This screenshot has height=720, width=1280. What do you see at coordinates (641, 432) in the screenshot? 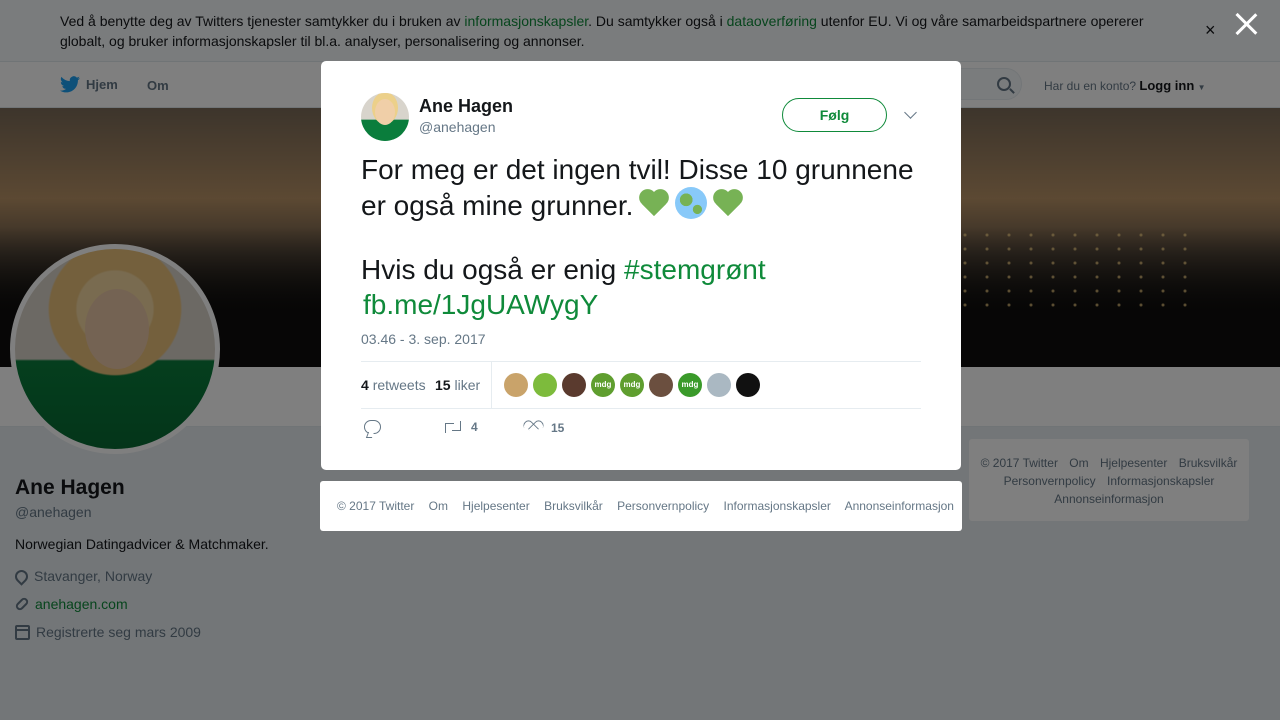
I see `tweet-actions: 4 15` at bounding box center [641, 432].